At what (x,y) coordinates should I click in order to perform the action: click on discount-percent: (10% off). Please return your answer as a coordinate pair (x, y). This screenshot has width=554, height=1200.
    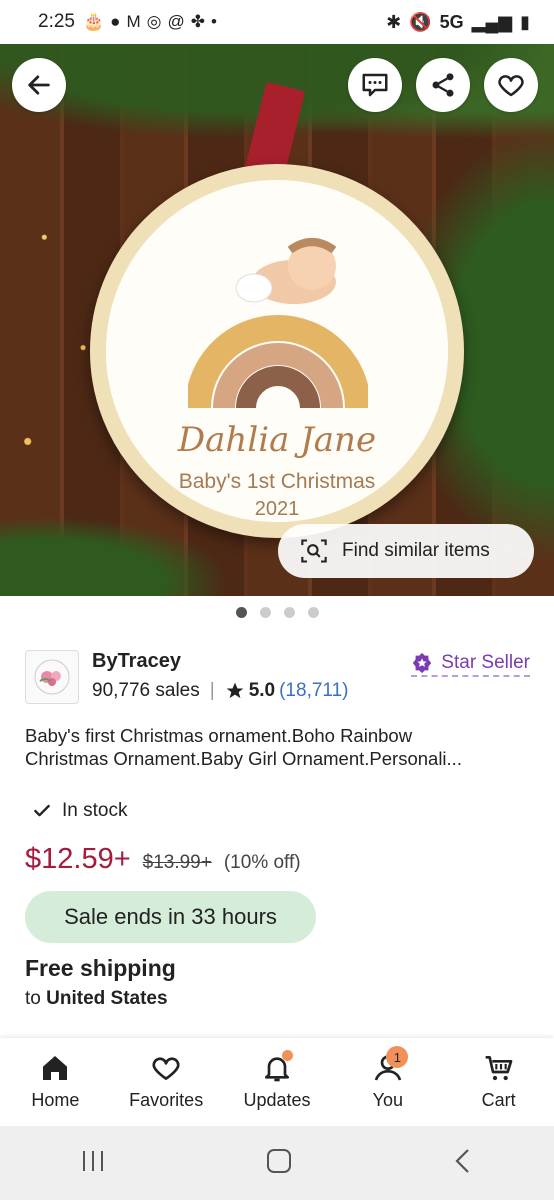
    Looking at the image, I should click on (262, 862).